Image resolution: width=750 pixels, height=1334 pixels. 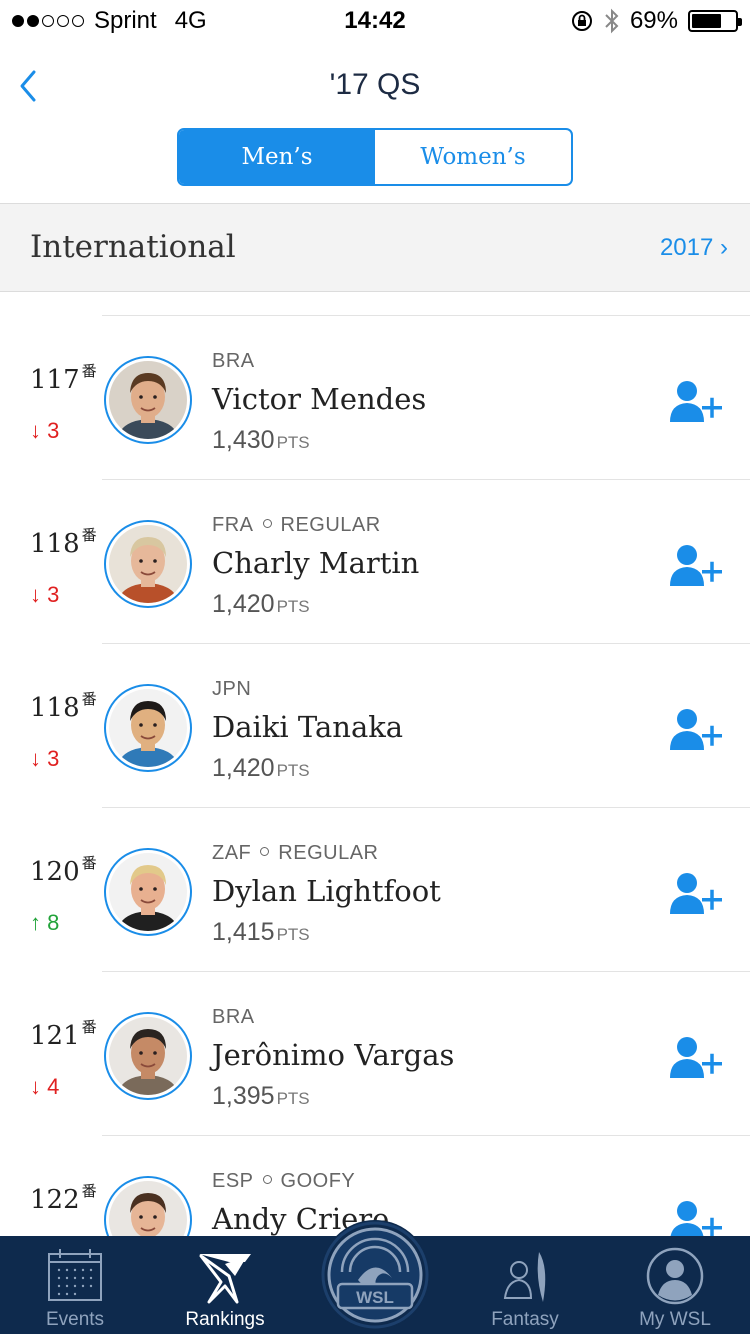 I want to click on surfer-points: 1,420 PTS, so click(x=261, y=604).